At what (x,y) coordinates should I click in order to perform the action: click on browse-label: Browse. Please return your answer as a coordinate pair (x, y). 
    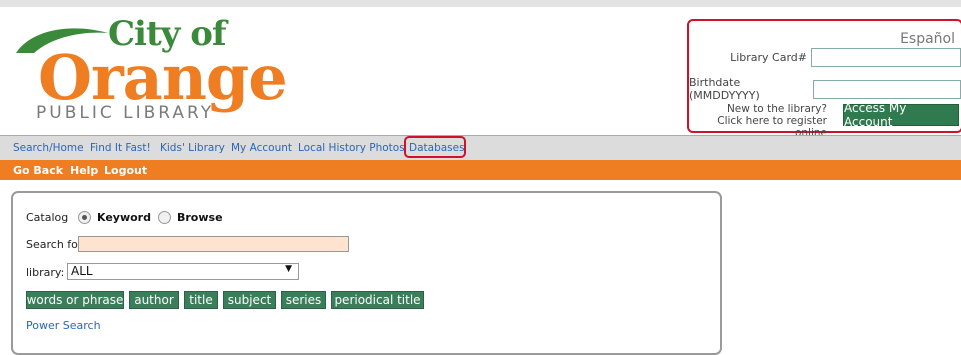
    Looking at the image, I should click on (200, 217).